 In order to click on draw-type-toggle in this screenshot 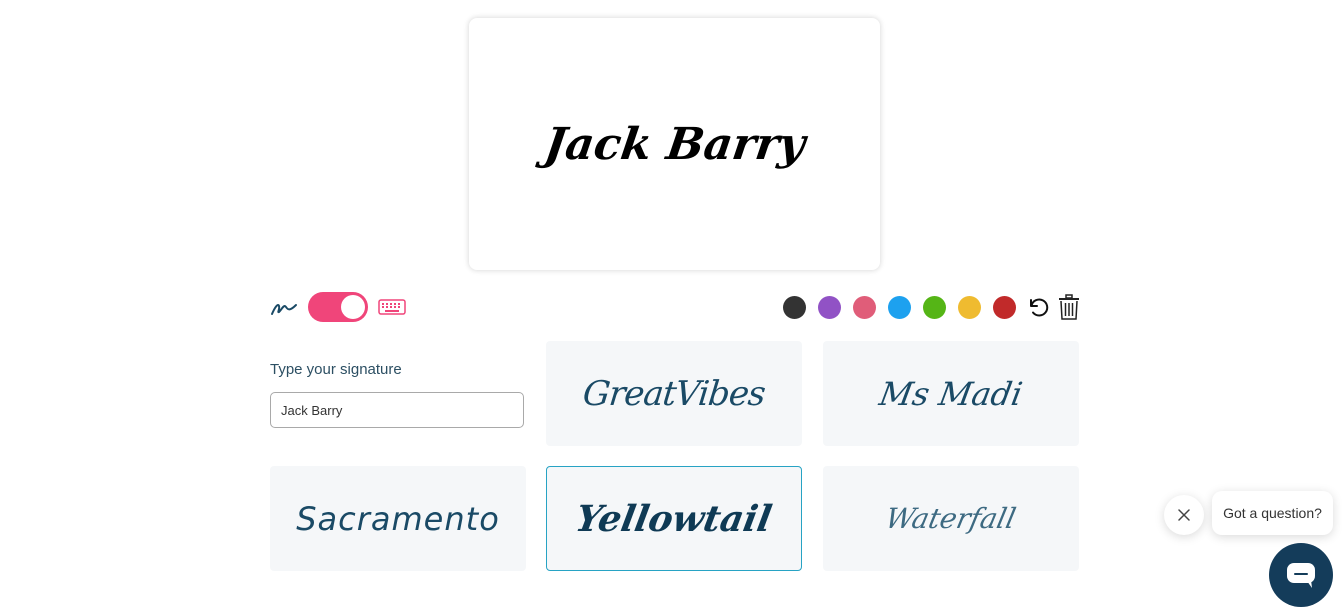, I will do `click(338, 307)`.